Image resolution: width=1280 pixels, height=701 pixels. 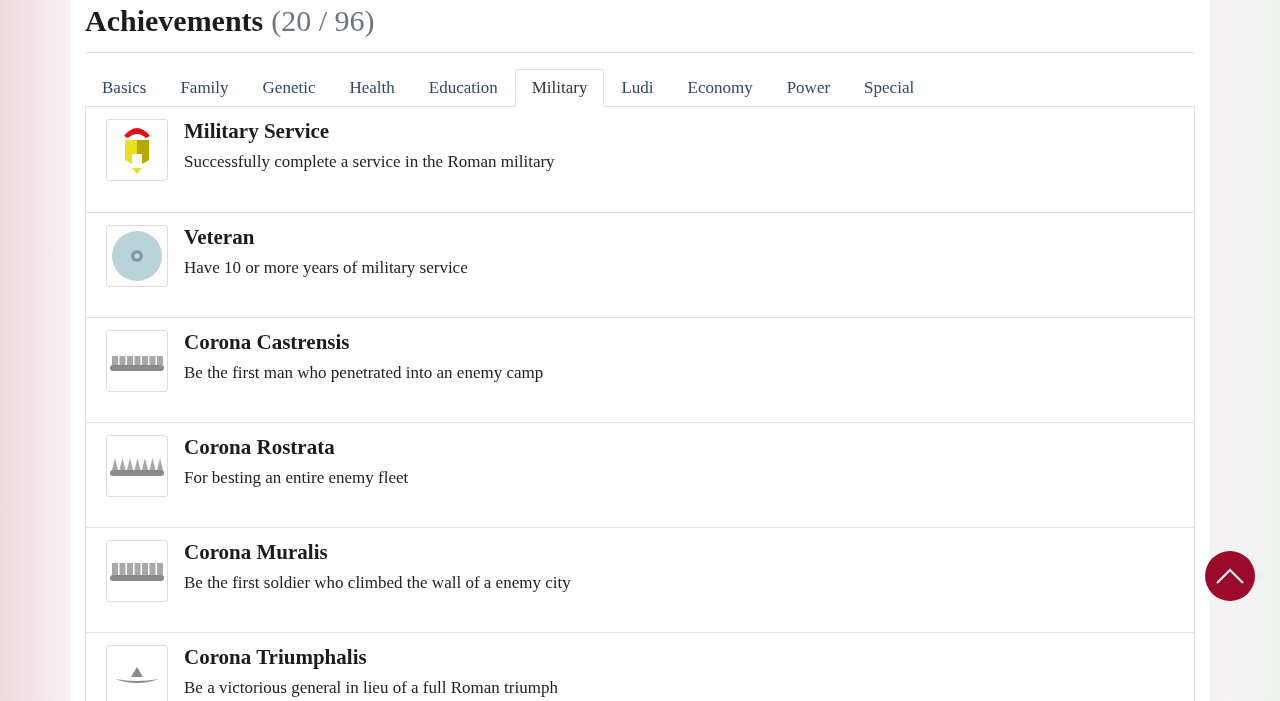 What do you see at coordinates (296, 478) in the screenshot?
I see `achievement-description: For besting an entire enemy fleet` at bounding box center [296, 478].